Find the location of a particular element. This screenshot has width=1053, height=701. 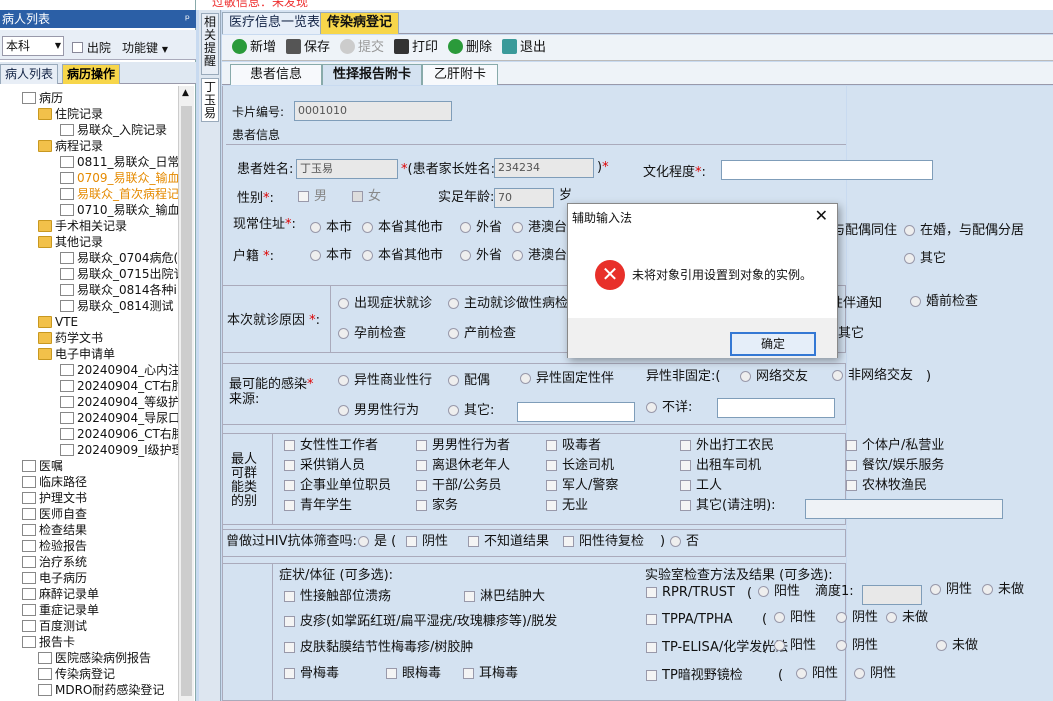

lab-tppa: TPPA/TPHA is located at coordinates (689, 620).